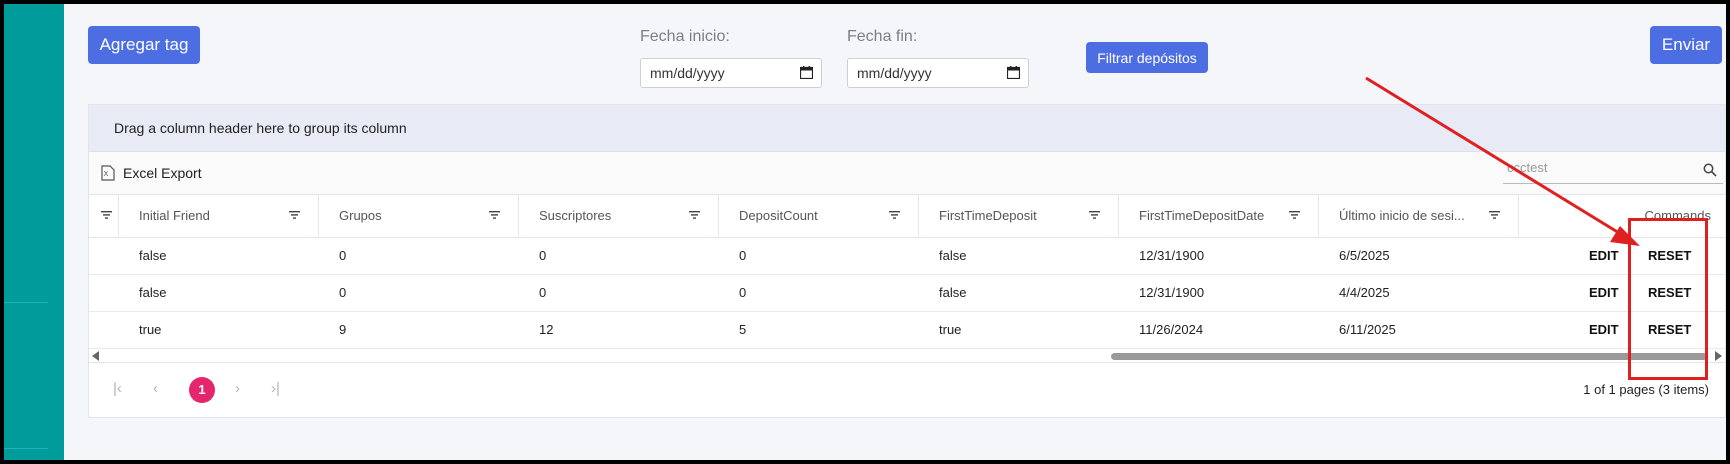 This screenshot has height=464, width=1730. I want to click on column-header-suscriptores: Suscriptores, so click(619, 216).